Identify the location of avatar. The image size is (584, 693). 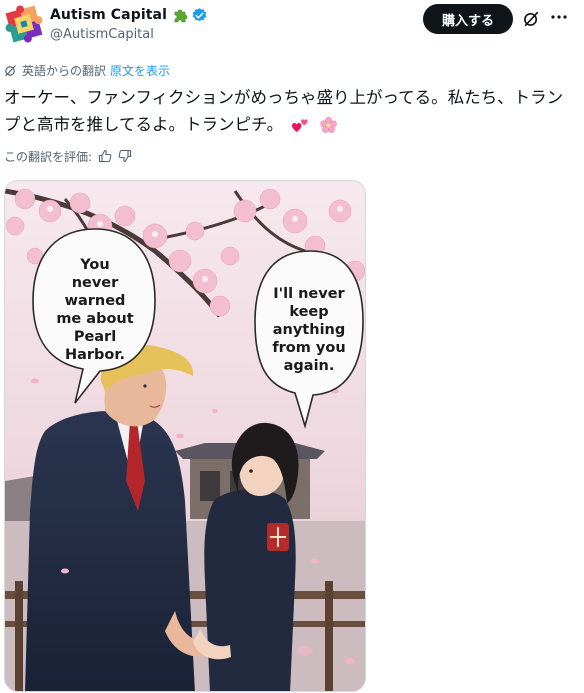
(24, 24).